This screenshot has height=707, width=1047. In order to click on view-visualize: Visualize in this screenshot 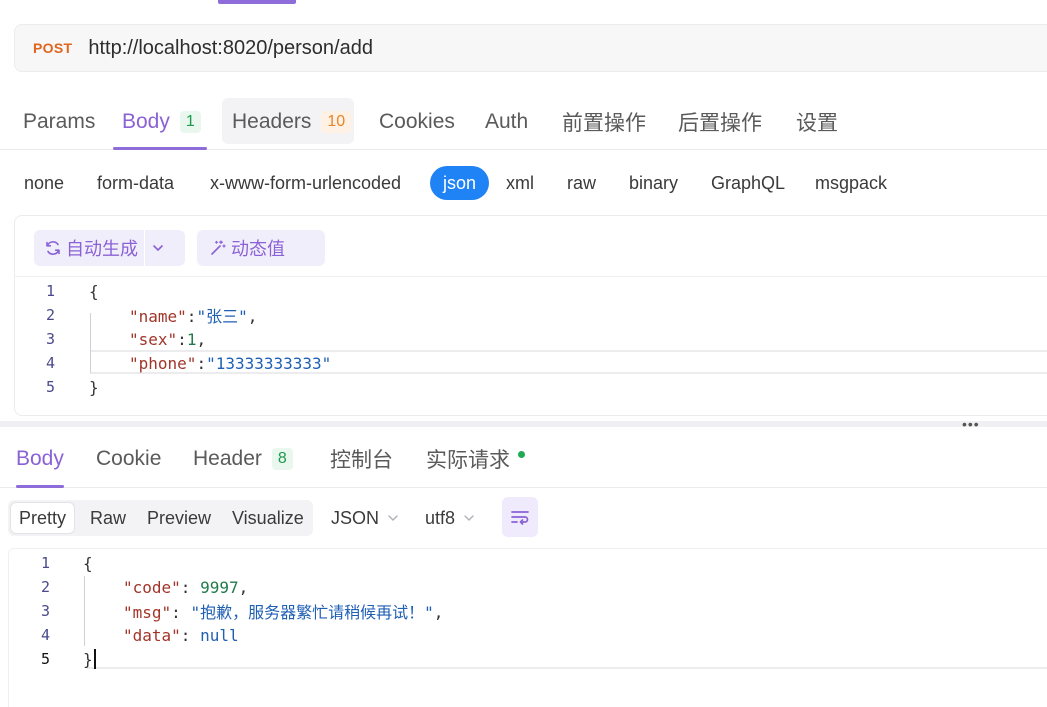, I will do `click(268, 518)`.